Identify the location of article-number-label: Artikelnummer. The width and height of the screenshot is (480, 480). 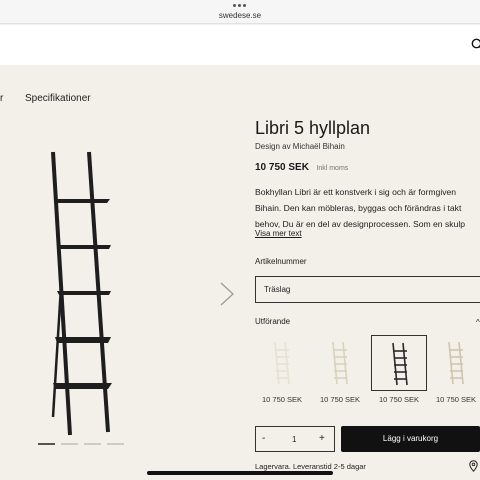
(281, 261).